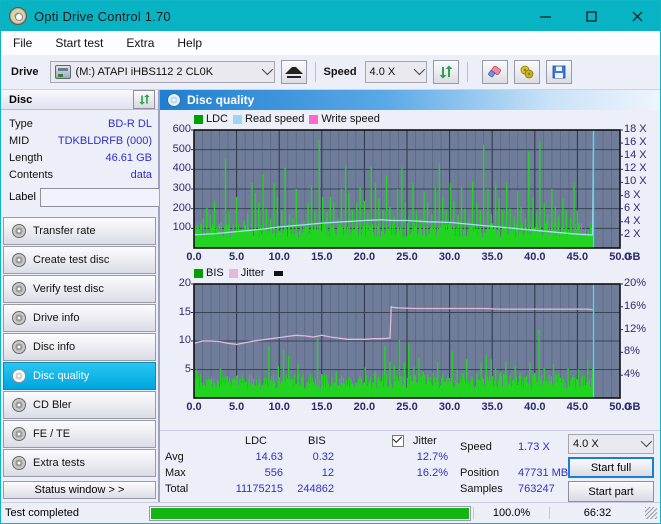  What do you see at coordinates (275, 119) in the screenshot?
I see `legend-label: Read speed` at bounding box center [275, 119].